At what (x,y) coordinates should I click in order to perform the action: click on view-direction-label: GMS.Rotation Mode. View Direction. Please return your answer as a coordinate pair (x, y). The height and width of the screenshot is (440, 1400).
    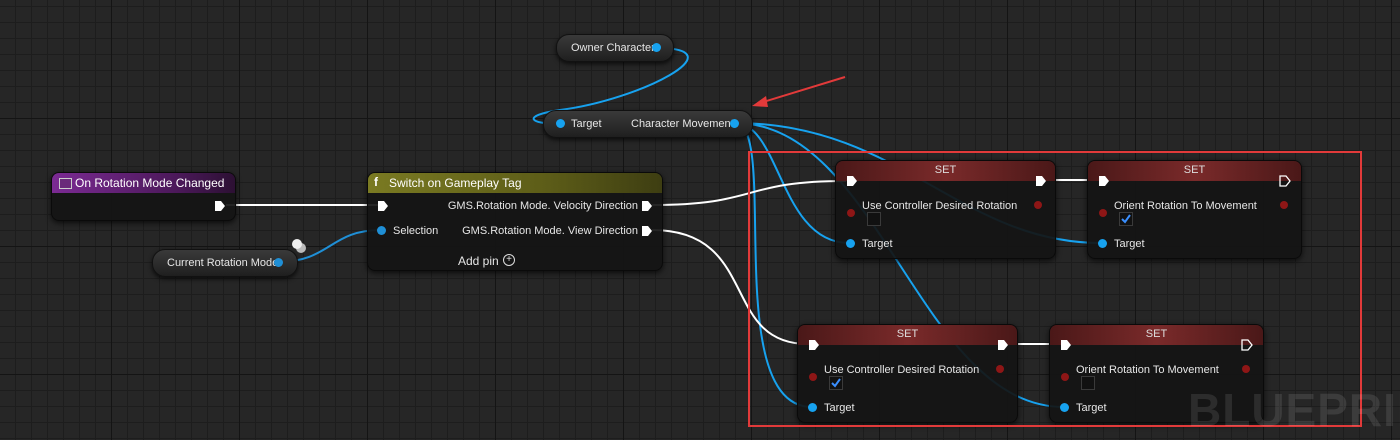
    Looking at the image, I should click on (550, 231).